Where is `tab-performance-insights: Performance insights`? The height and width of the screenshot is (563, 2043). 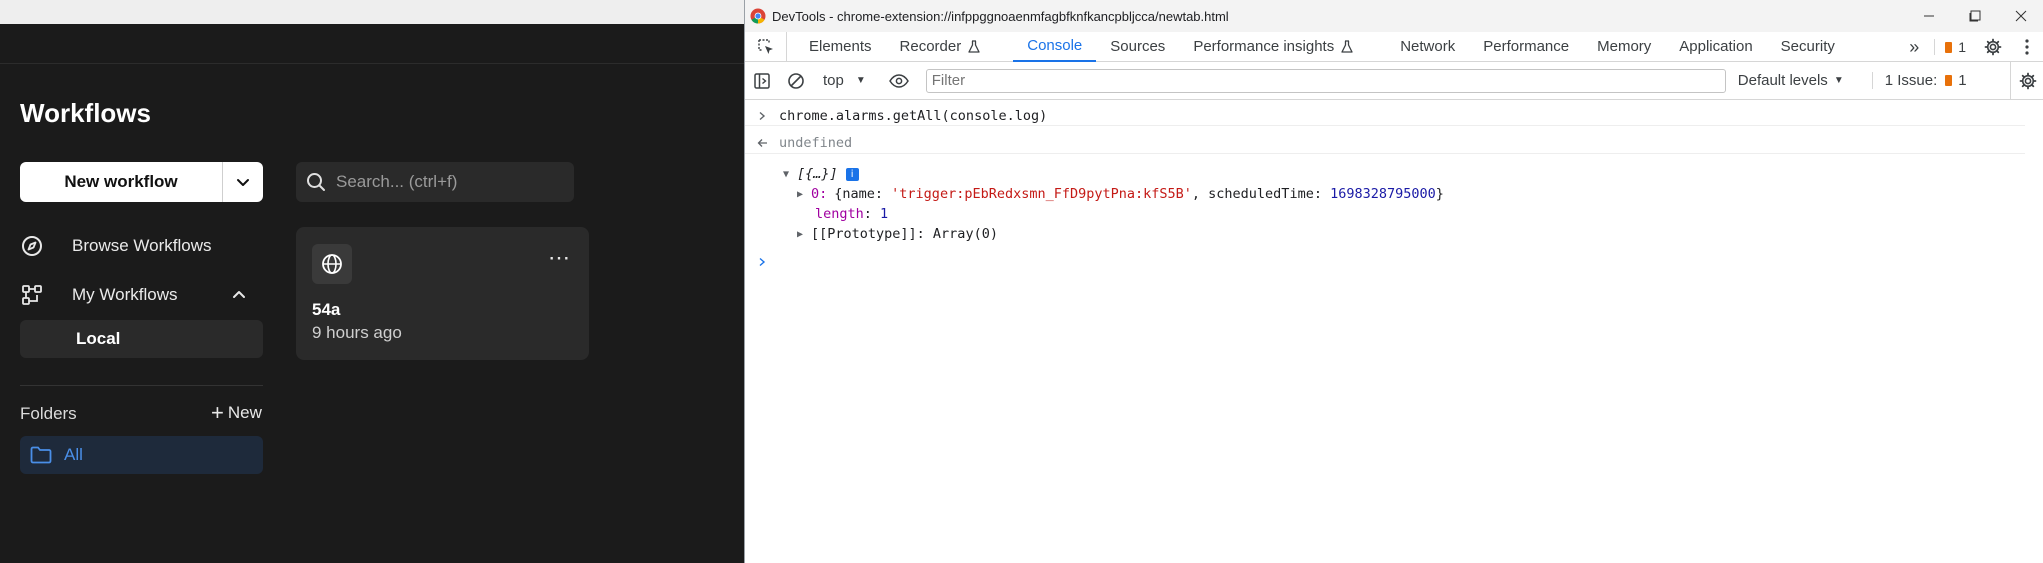 tab-performance-insights: Performance insights is located at coordinates (1273, 47).